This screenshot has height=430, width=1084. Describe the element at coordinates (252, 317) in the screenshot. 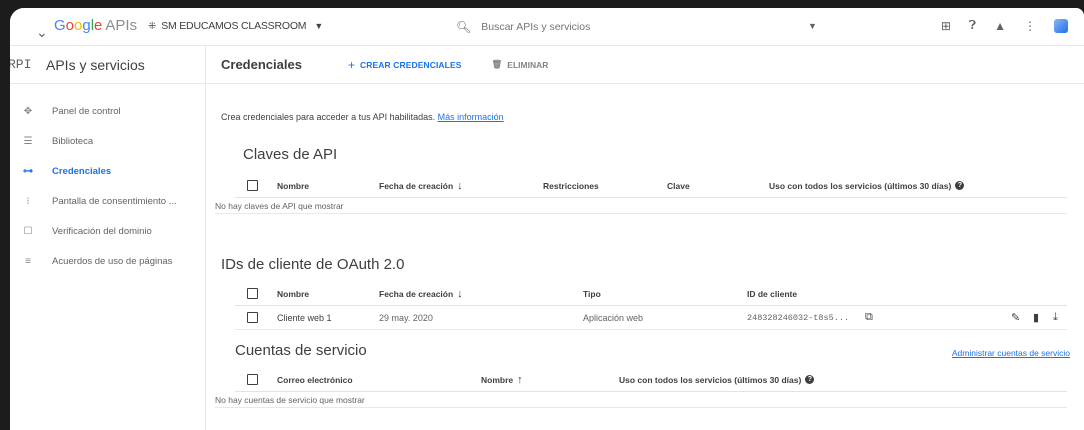

I see `row-checkbox` at that location.